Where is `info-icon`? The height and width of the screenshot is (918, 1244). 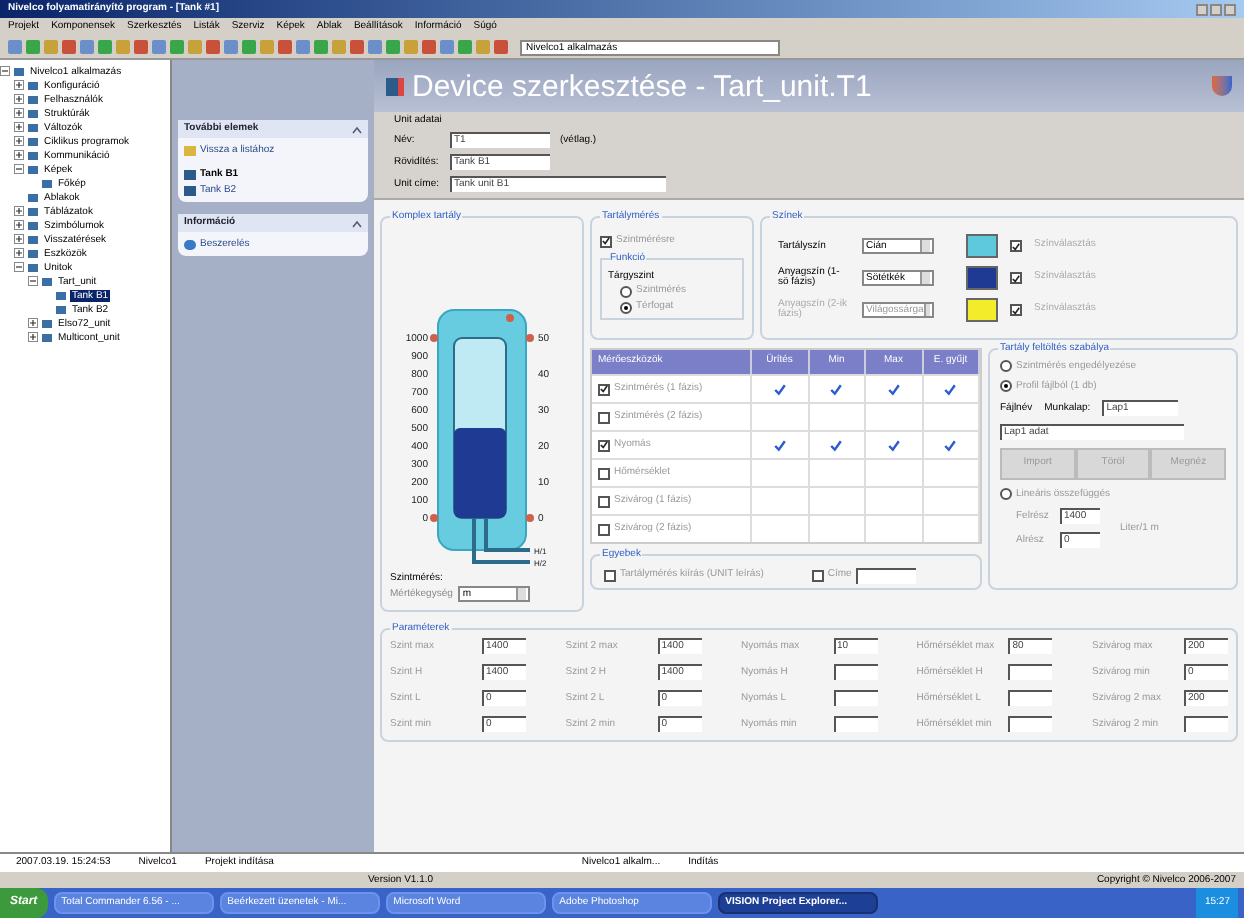 info-icon is located at coordinates (190, 244).